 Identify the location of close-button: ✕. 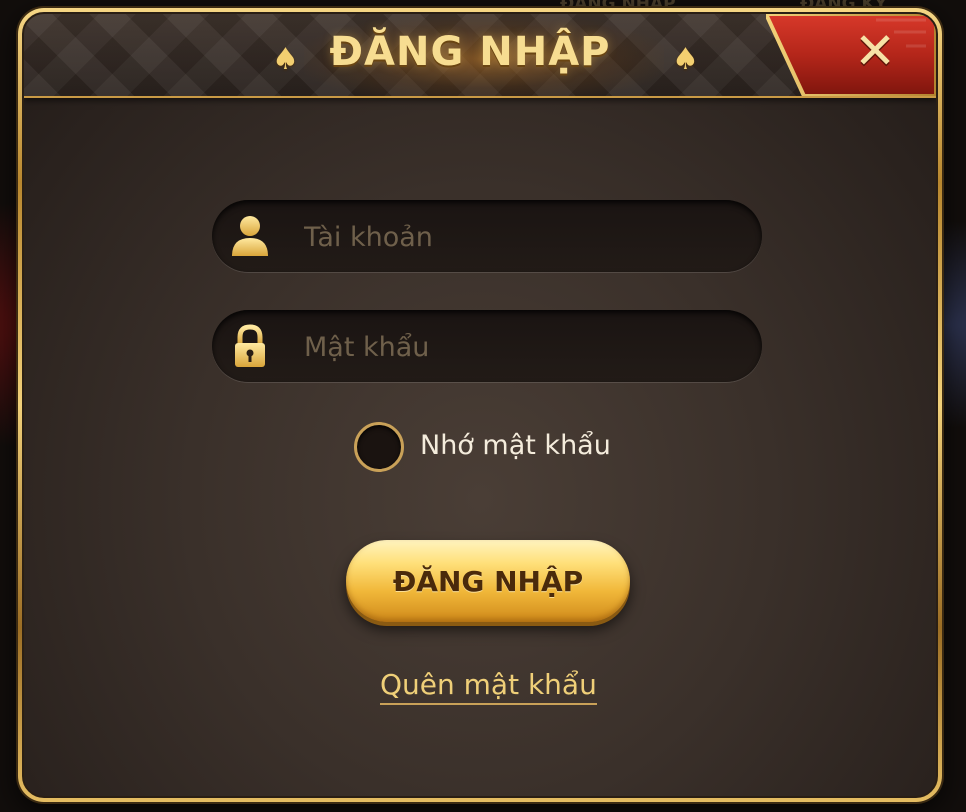
(851, 55).